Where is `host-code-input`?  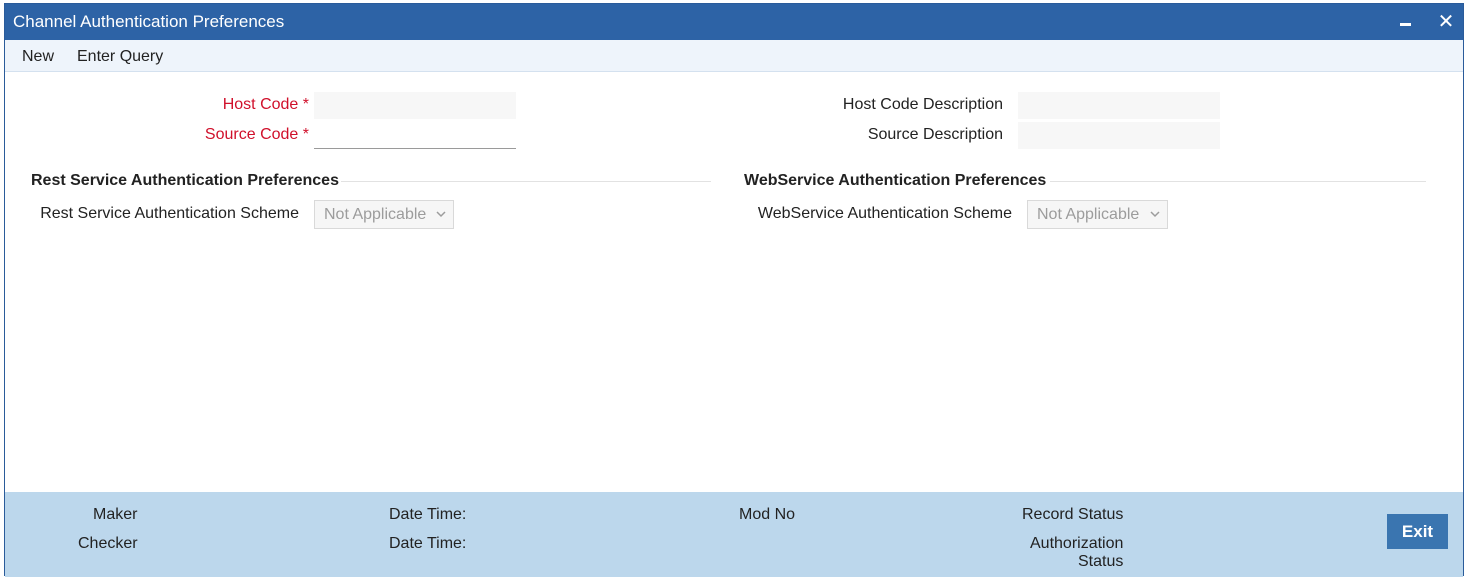
host-code-input is located at coordinates (415, 105).